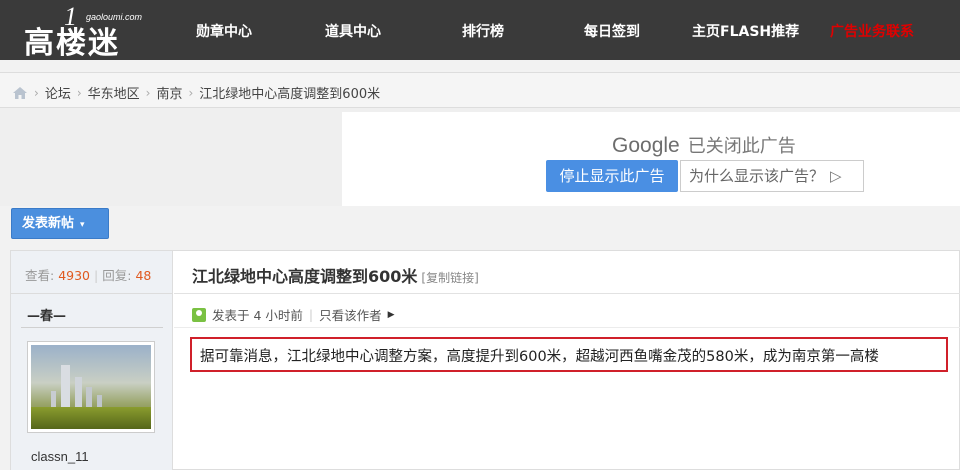 The height and width of the screenshot is (470, 960). Describe the element at coordinates (480, 90) in the screenshot. I see `breadcrumb-bar: › 论坛 › 华东地区 › 南京 › 江北绿地中心高度调整到600米` at that location.